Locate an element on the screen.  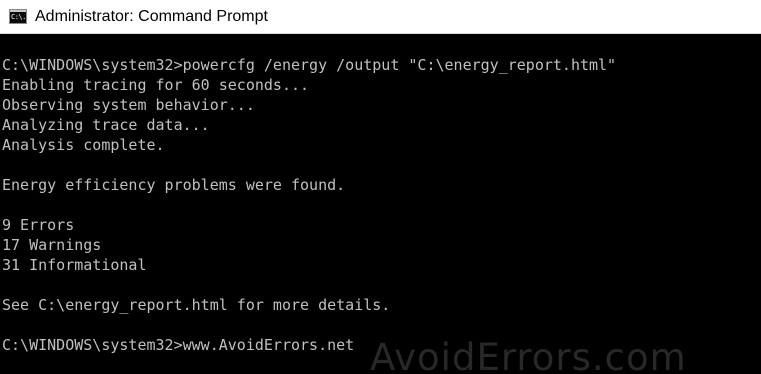
console-line: 9 Errors is located at coordinates (38, 225).